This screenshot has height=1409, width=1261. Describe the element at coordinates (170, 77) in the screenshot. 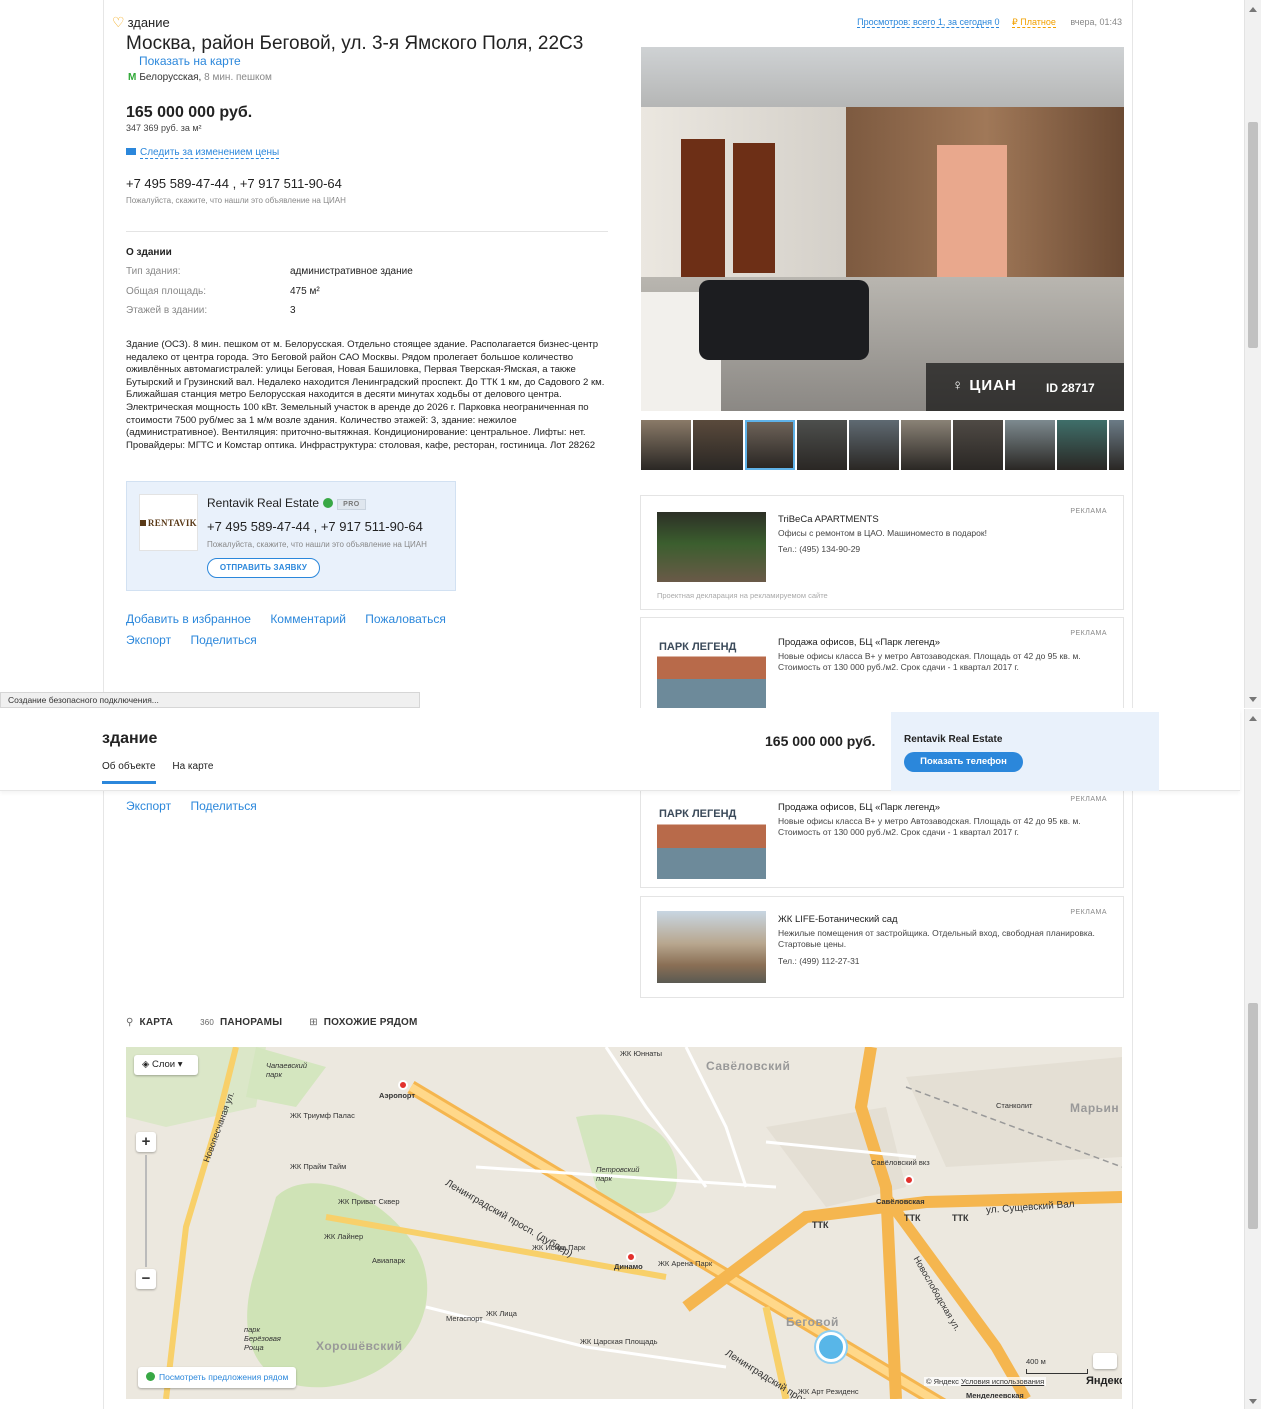

I see `metro-station: Белорусская,` at that location.